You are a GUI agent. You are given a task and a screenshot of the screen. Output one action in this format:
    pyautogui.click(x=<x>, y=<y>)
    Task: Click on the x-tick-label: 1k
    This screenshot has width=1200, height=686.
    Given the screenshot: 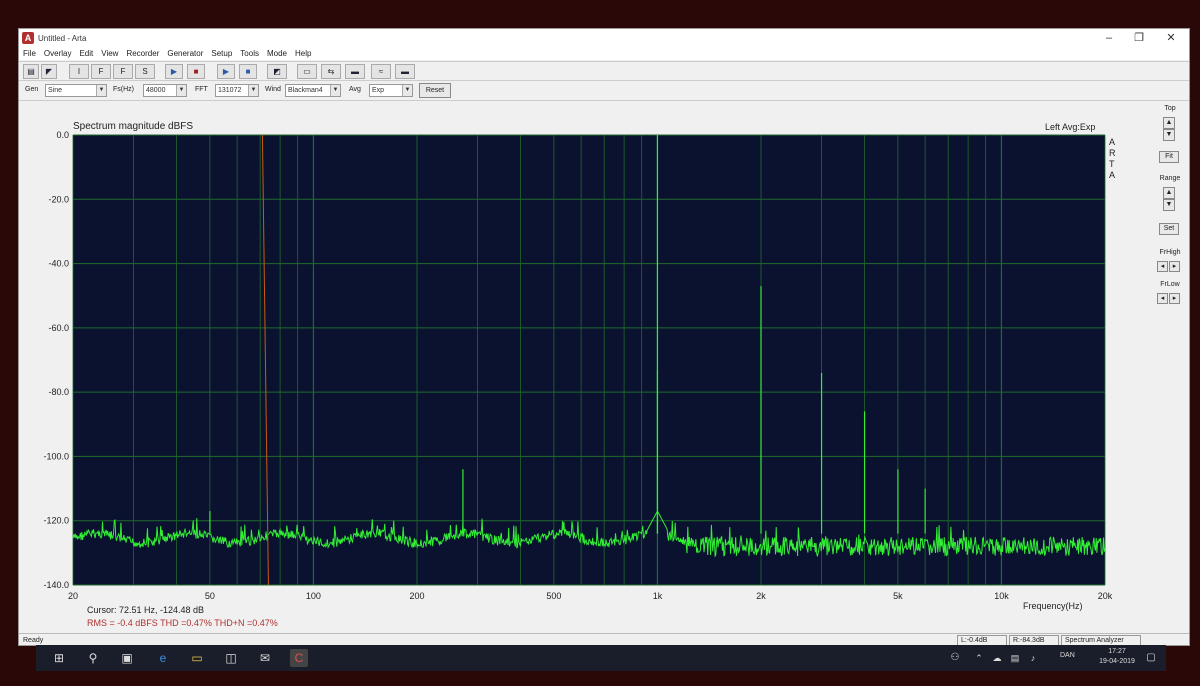 What is the action you would take?
    pyautogui.click(x=658, y=596)
    